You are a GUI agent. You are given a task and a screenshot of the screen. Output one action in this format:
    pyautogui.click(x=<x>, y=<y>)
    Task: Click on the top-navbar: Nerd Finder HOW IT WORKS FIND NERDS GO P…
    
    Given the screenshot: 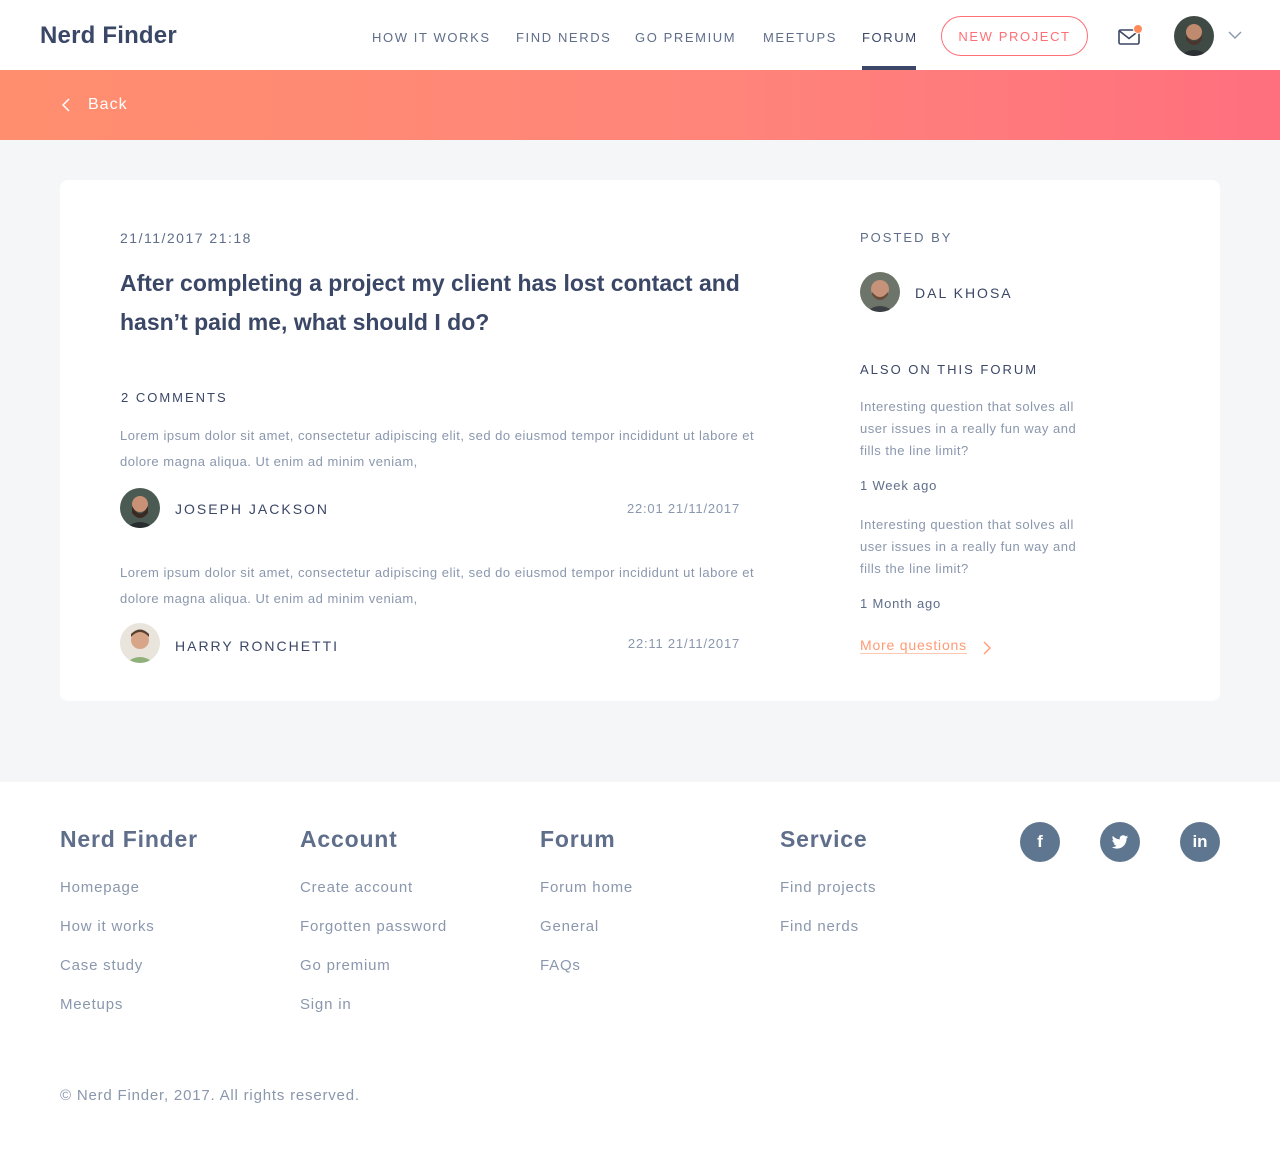 What is the action you would take?
    pyautogui.click(x=640, y=35)
    